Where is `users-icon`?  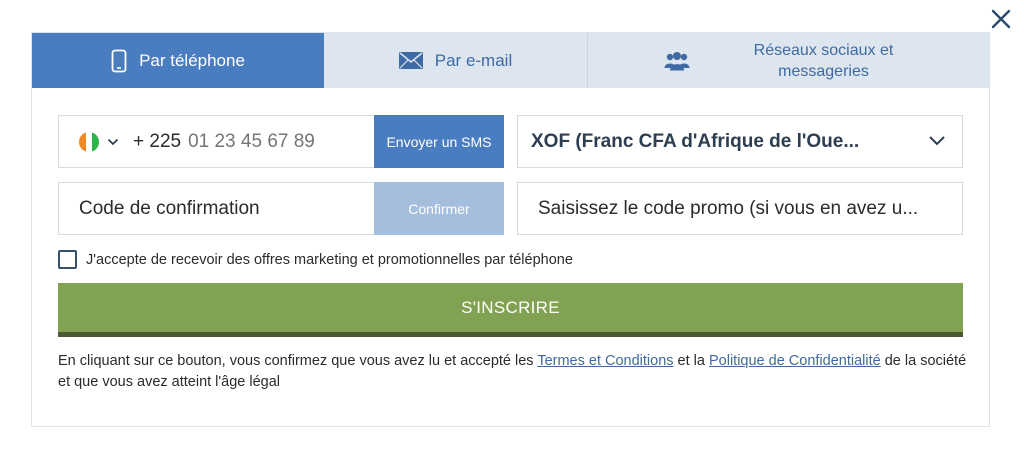
users-icon is located at coordinates (677, 61).